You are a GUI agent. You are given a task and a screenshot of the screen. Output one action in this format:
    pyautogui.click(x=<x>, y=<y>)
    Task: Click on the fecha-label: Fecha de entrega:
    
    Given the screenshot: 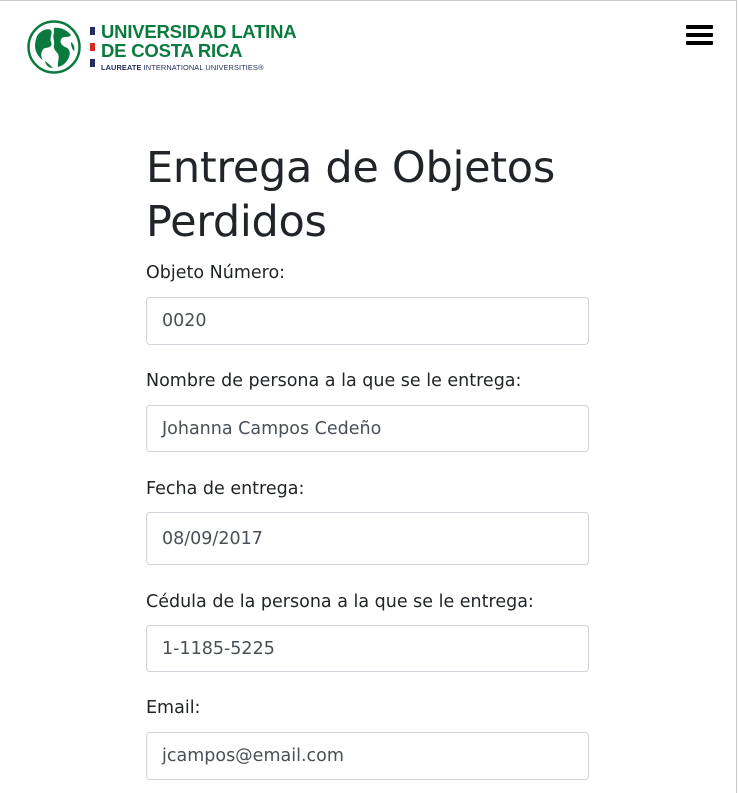 What is the action you would take?
    pyautogui.click(x=225, y=489)
    